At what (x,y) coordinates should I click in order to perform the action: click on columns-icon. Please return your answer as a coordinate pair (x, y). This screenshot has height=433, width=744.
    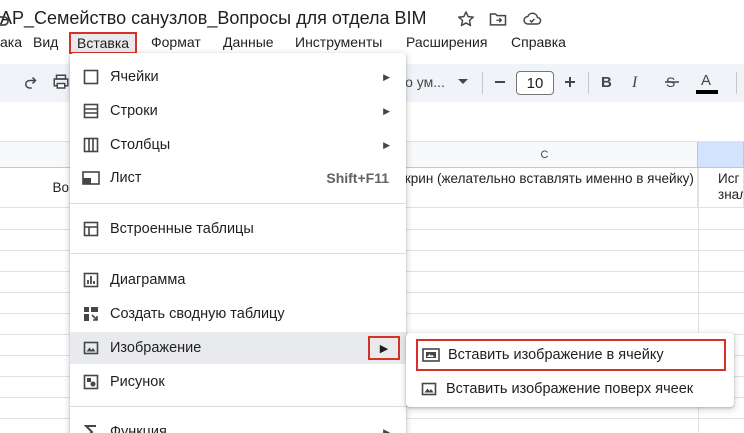
    Looking at the image, I should click on (91, 145).